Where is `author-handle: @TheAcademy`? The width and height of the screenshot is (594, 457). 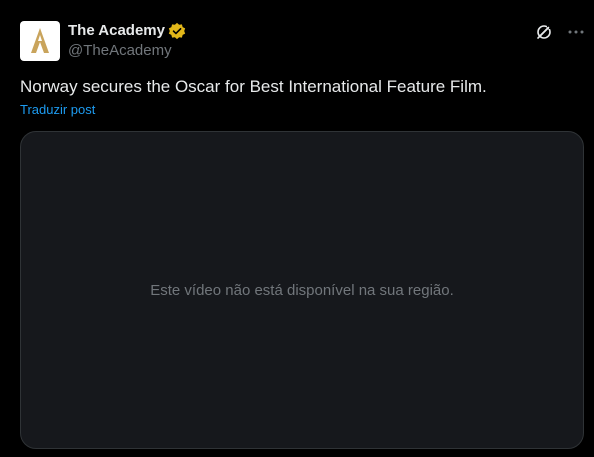
author-handle: @TheAcademy is located at coordinates (127, 51).